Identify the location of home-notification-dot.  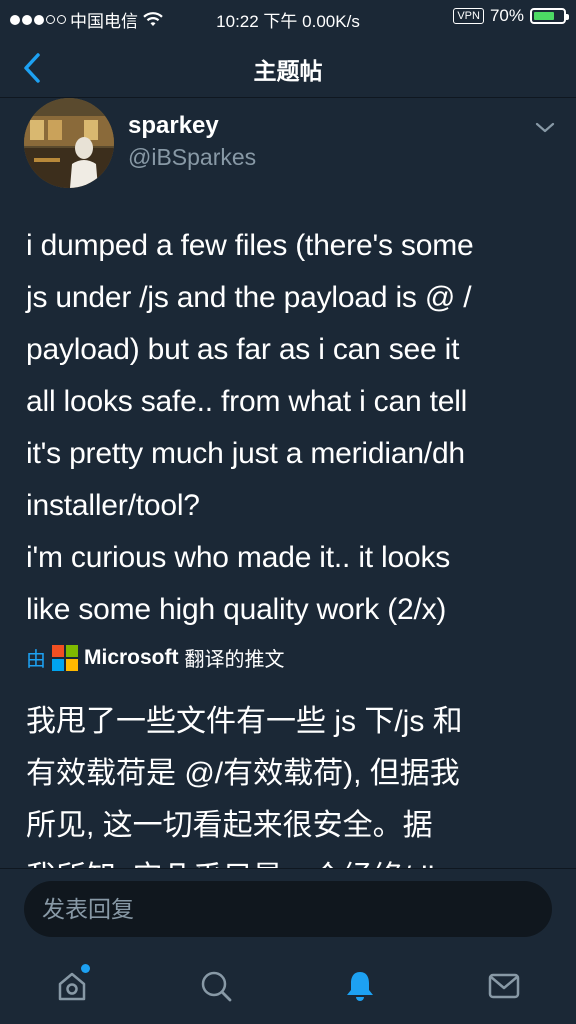
(85, 968).